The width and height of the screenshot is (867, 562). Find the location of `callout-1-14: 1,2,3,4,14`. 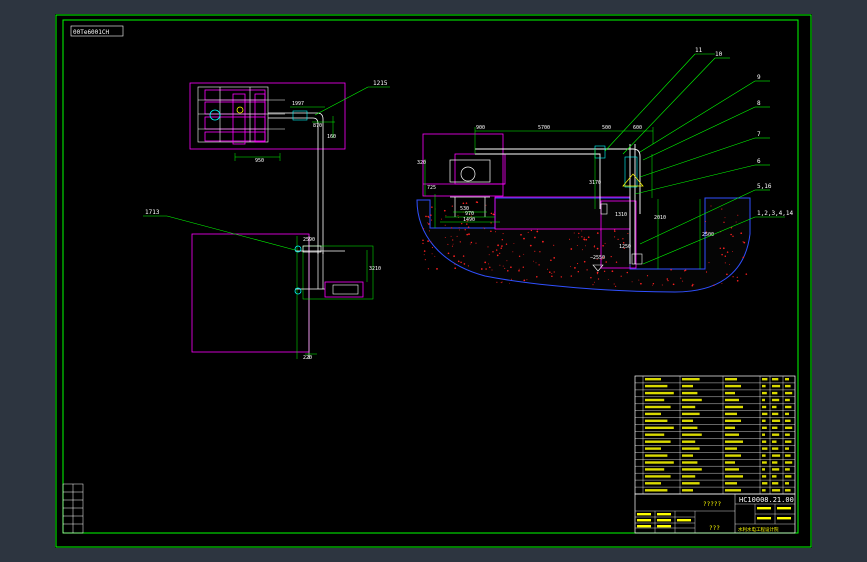

callout-1-14: 1,2,3,4,14 is located at coordinates (775, 213).